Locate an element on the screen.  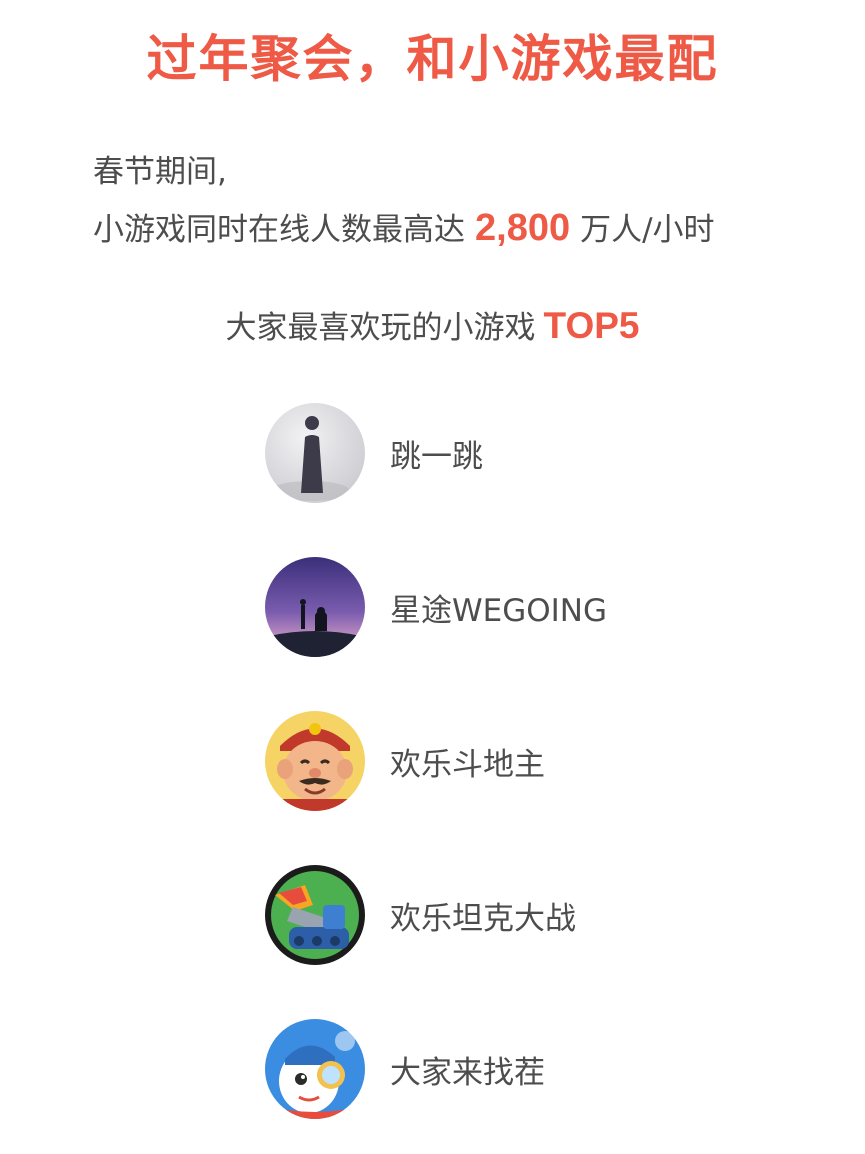
subtitle-text: 大家最喜欢玩的小游戏 is located at coordinates (380, 328).